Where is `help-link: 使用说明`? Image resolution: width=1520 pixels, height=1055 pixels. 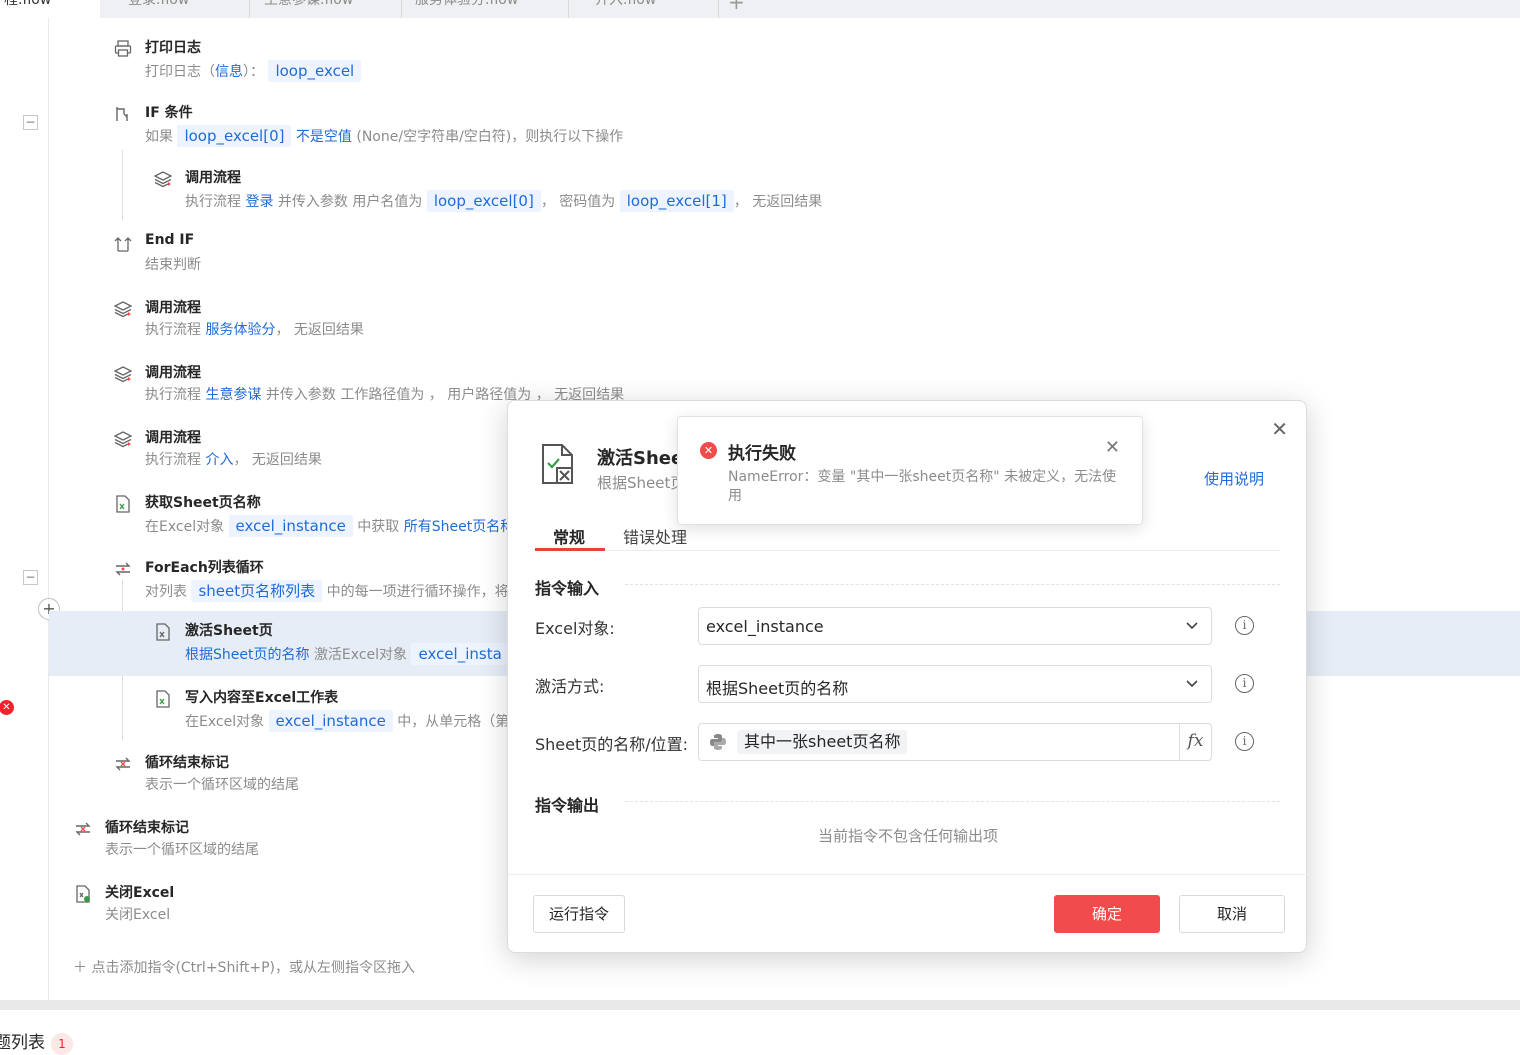 help-link: 使用说明 is located at coordinates (1234, 478).